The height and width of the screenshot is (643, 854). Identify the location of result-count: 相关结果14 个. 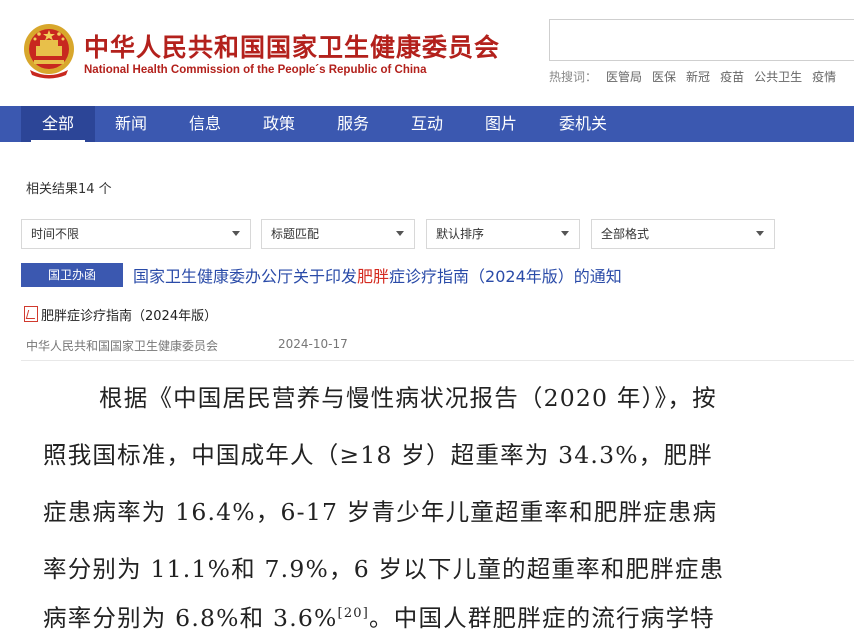
(69, 189).